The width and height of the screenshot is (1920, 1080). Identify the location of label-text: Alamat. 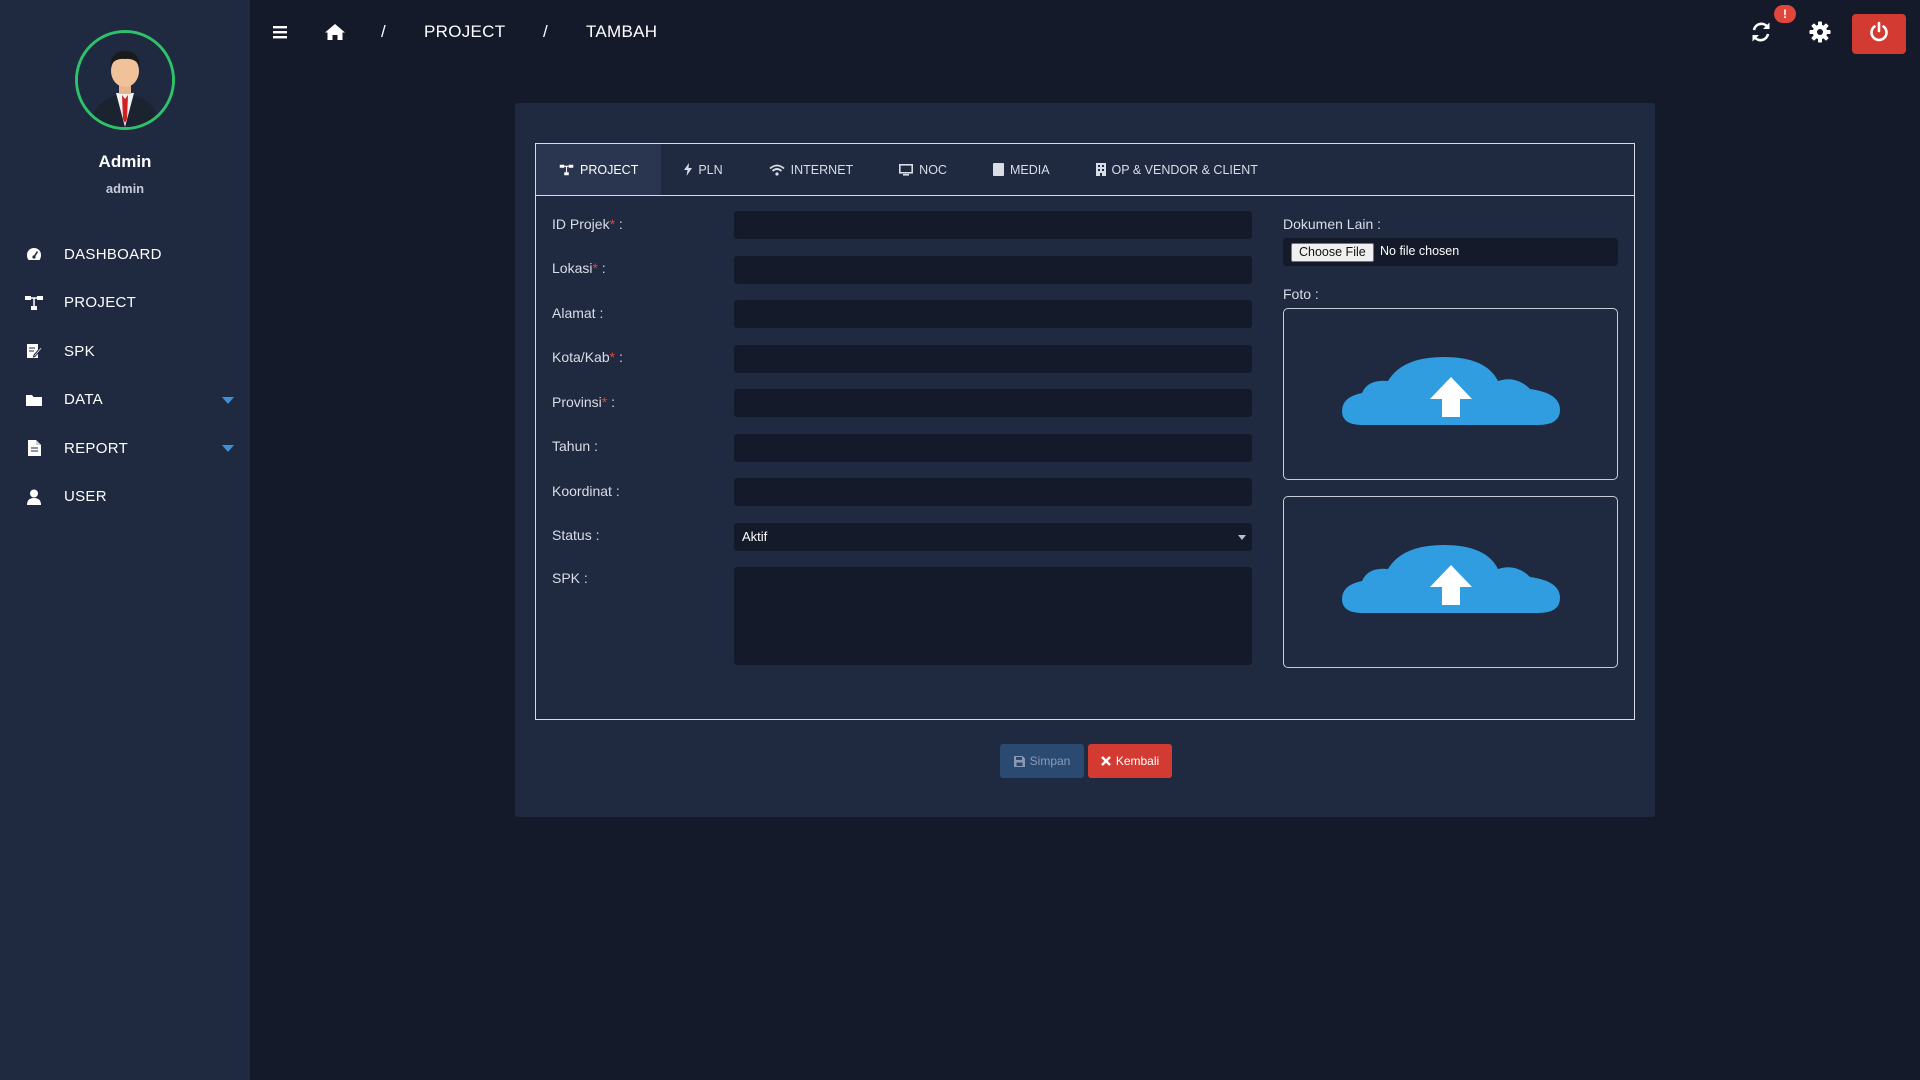
(574, 313).